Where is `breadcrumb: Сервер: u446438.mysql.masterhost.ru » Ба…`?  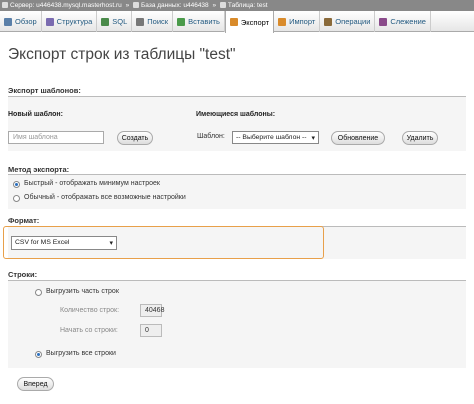
breadcrumb: Сервер: u446438.mysql.masterhost.ru » Ба… is located at coordinates (237, 5).